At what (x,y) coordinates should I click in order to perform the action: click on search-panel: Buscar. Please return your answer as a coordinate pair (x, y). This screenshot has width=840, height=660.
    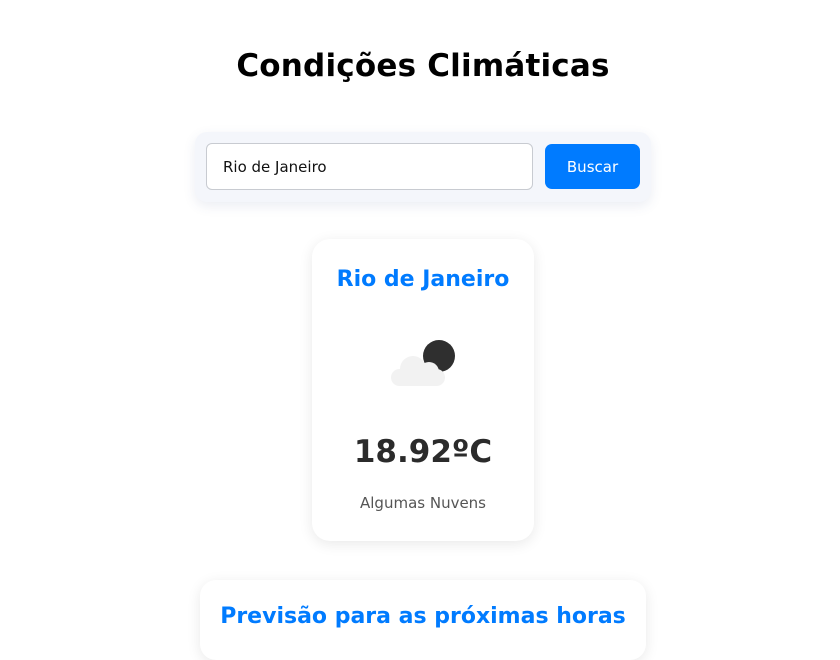
    Looking at the image, I should click on (423, 167).